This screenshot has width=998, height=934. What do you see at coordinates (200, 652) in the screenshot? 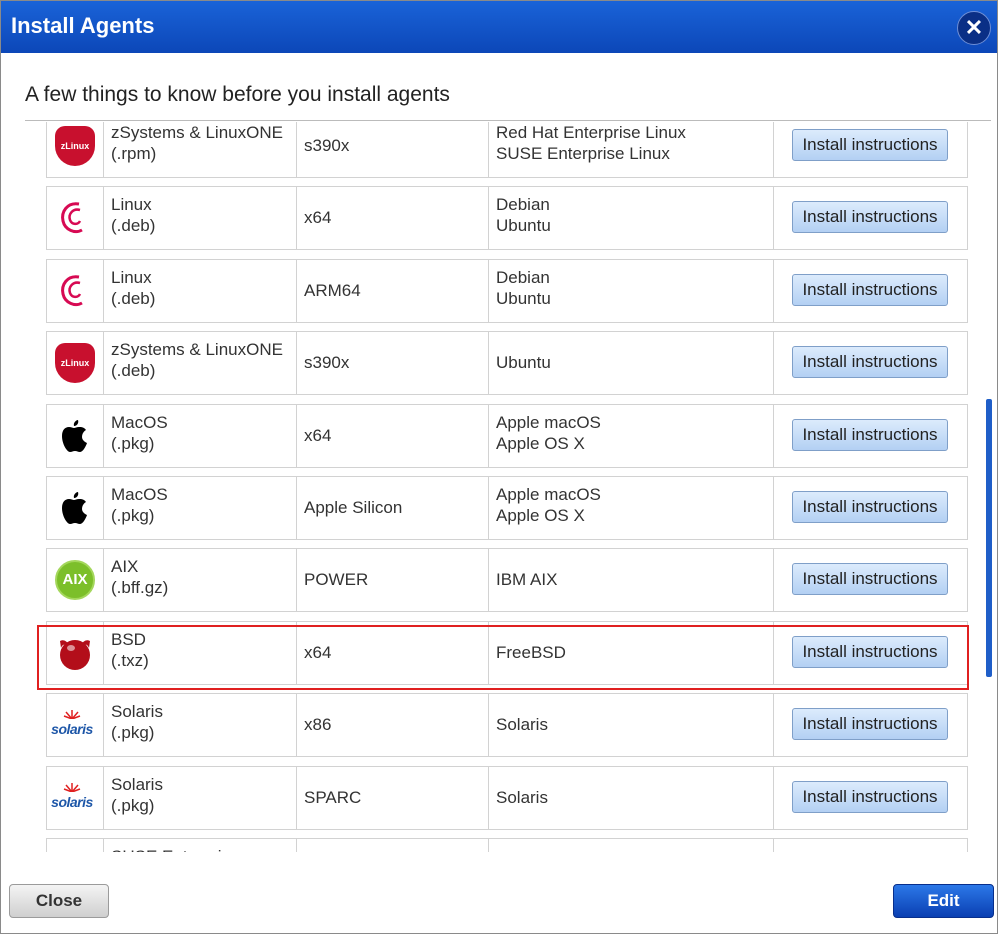
I see `name-cell: BSD (.txz)` at bounding box center [200, 652].